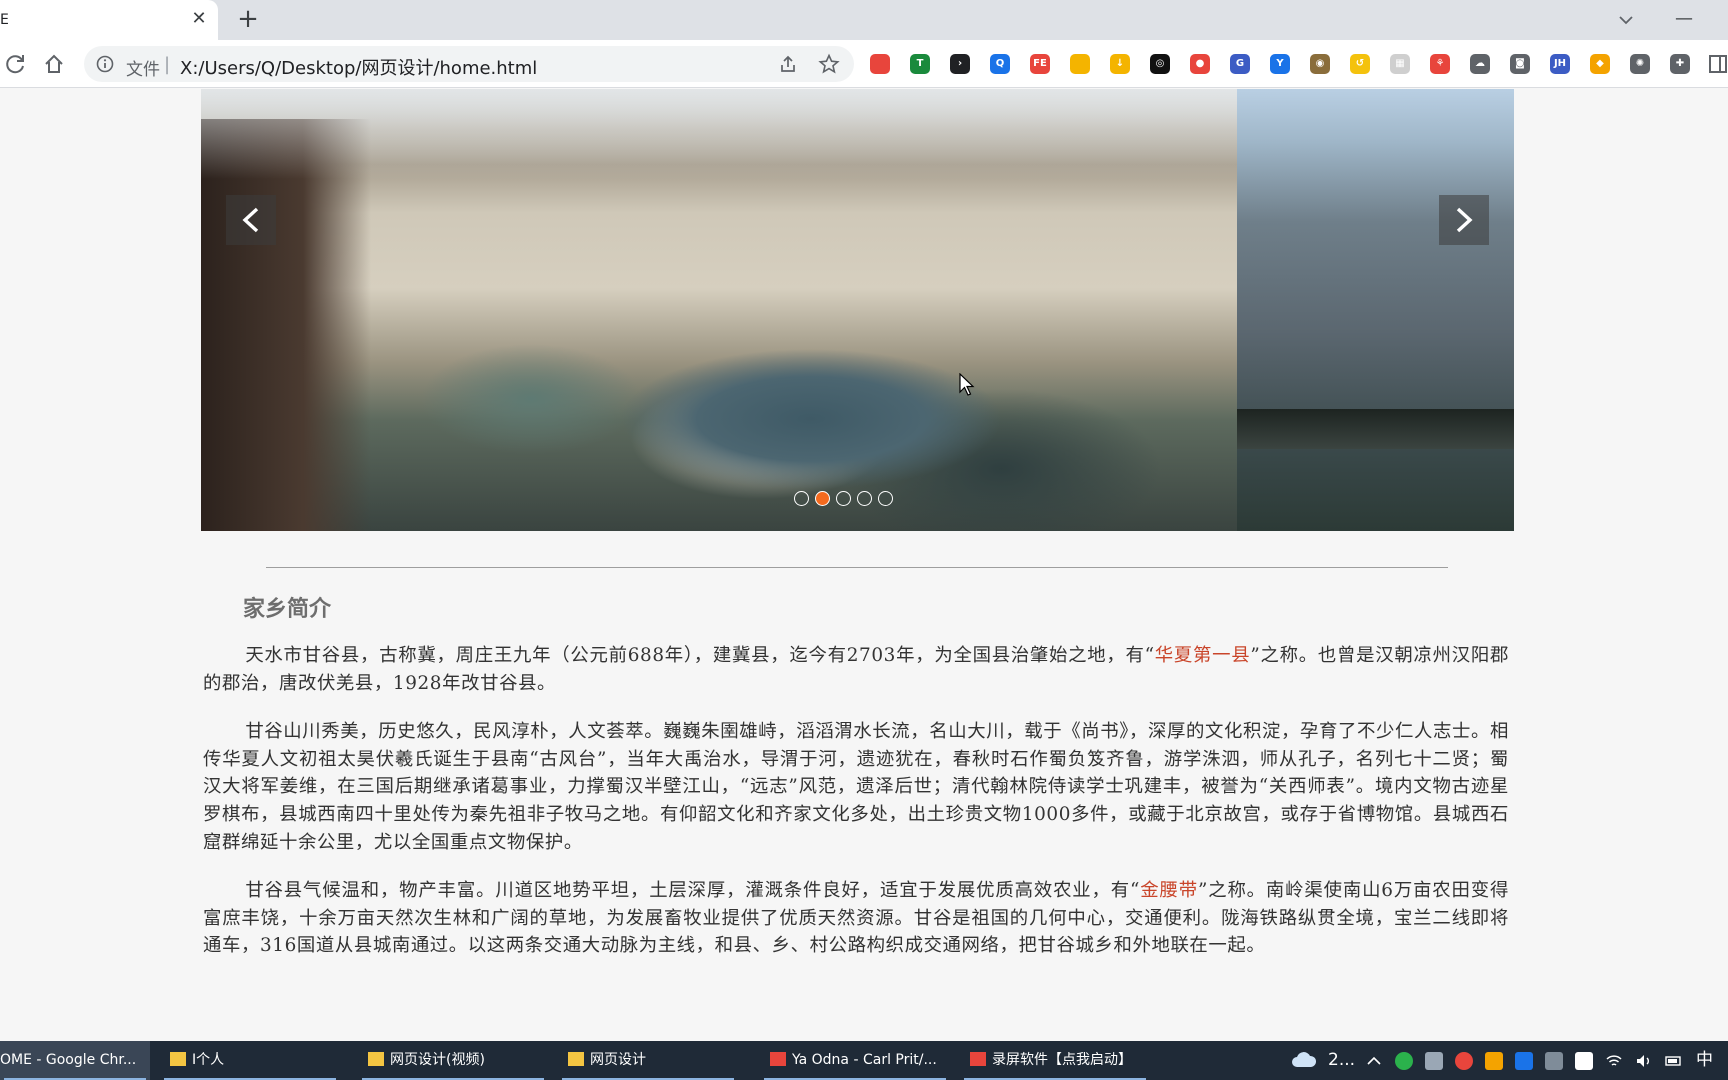 This screenshot has width=1728, height=1080. Describe the element at coordinates (250, 1060) in the screenshot. I see `taskbar-item: I个人` at that location.